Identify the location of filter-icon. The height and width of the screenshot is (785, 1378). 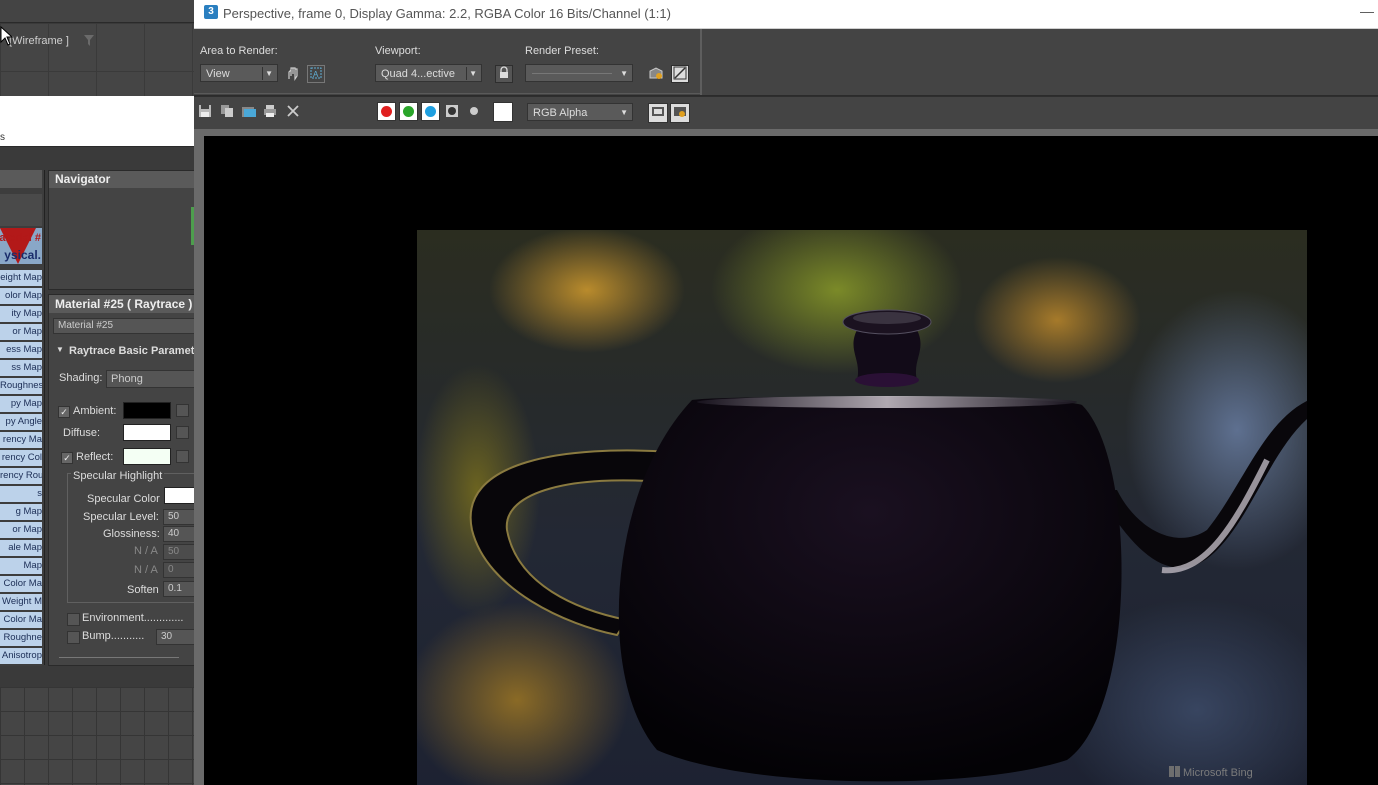
(89, 40).